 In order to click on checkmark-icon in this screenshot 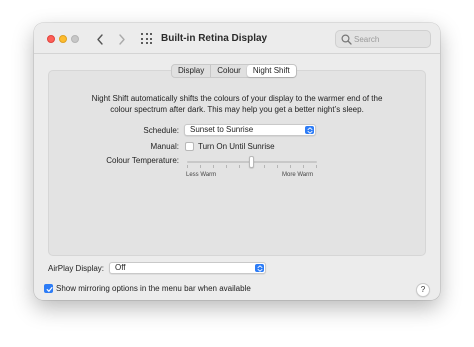, I will do `click(49, 289)`.